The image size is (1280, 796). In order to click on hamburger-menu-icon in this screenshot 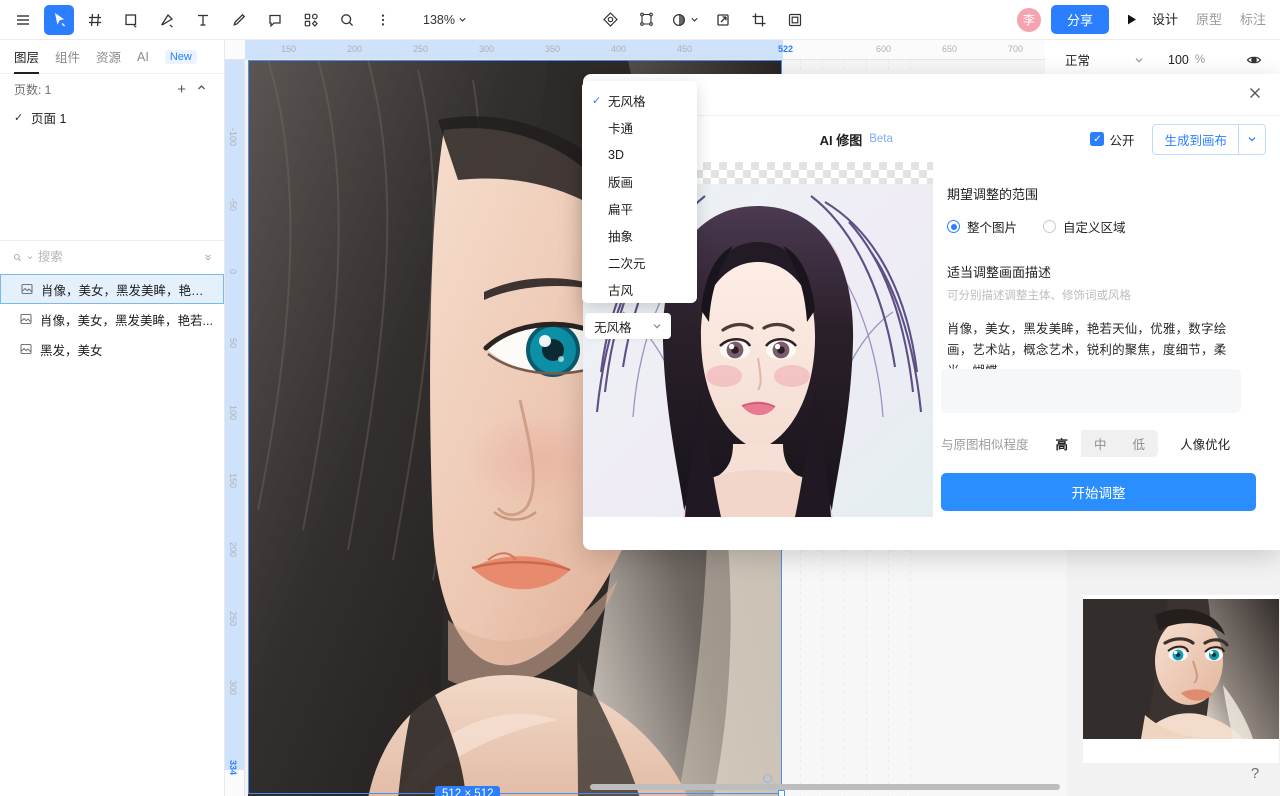, I will do `click(23, 20)`.